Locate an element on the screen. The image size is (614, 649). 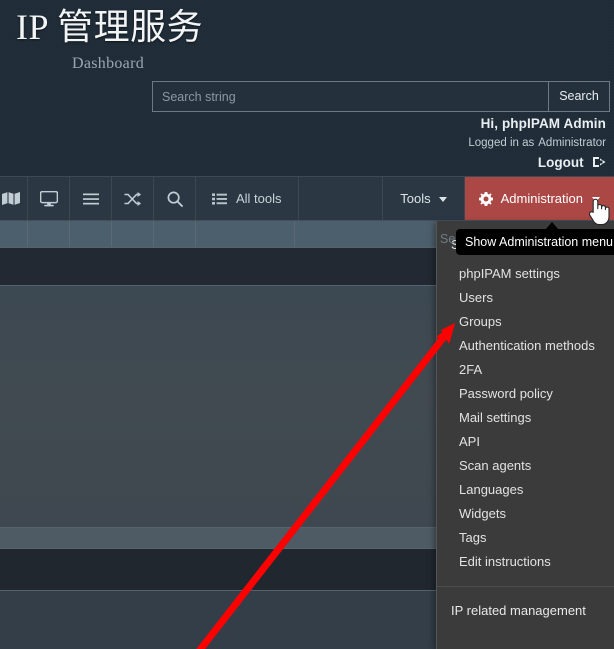
menu-item-scan-agents: Scan agents is located at coordinates (525, 466).